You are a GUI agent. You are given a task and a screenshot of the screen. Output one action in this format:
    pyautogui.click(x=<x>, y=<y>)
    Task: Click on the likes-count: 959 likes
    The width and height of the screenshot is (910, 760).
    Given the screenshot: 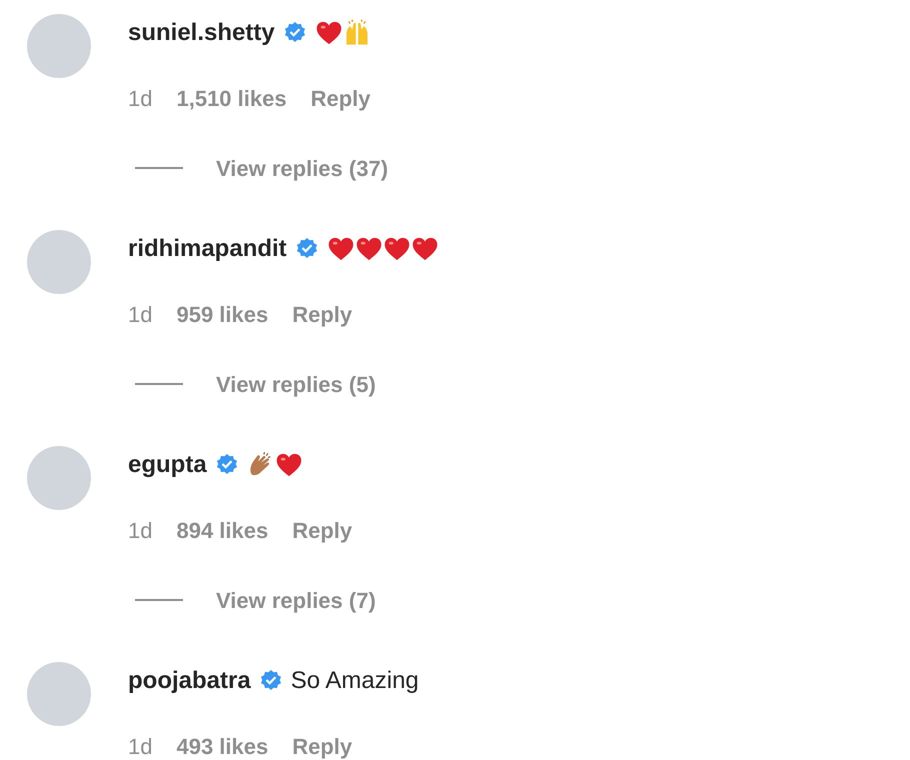 What is the action you would take?
    pyautogui.click(x=222, y=314)
    